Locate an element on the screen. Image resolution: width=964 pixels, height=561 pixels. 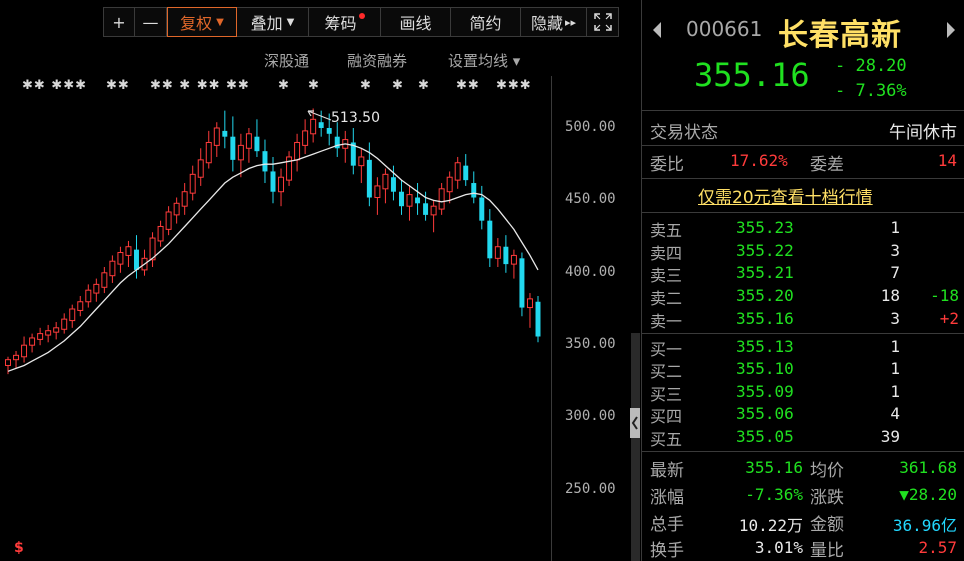
bid-price: 355.13 is located at coordinates (765, 346).